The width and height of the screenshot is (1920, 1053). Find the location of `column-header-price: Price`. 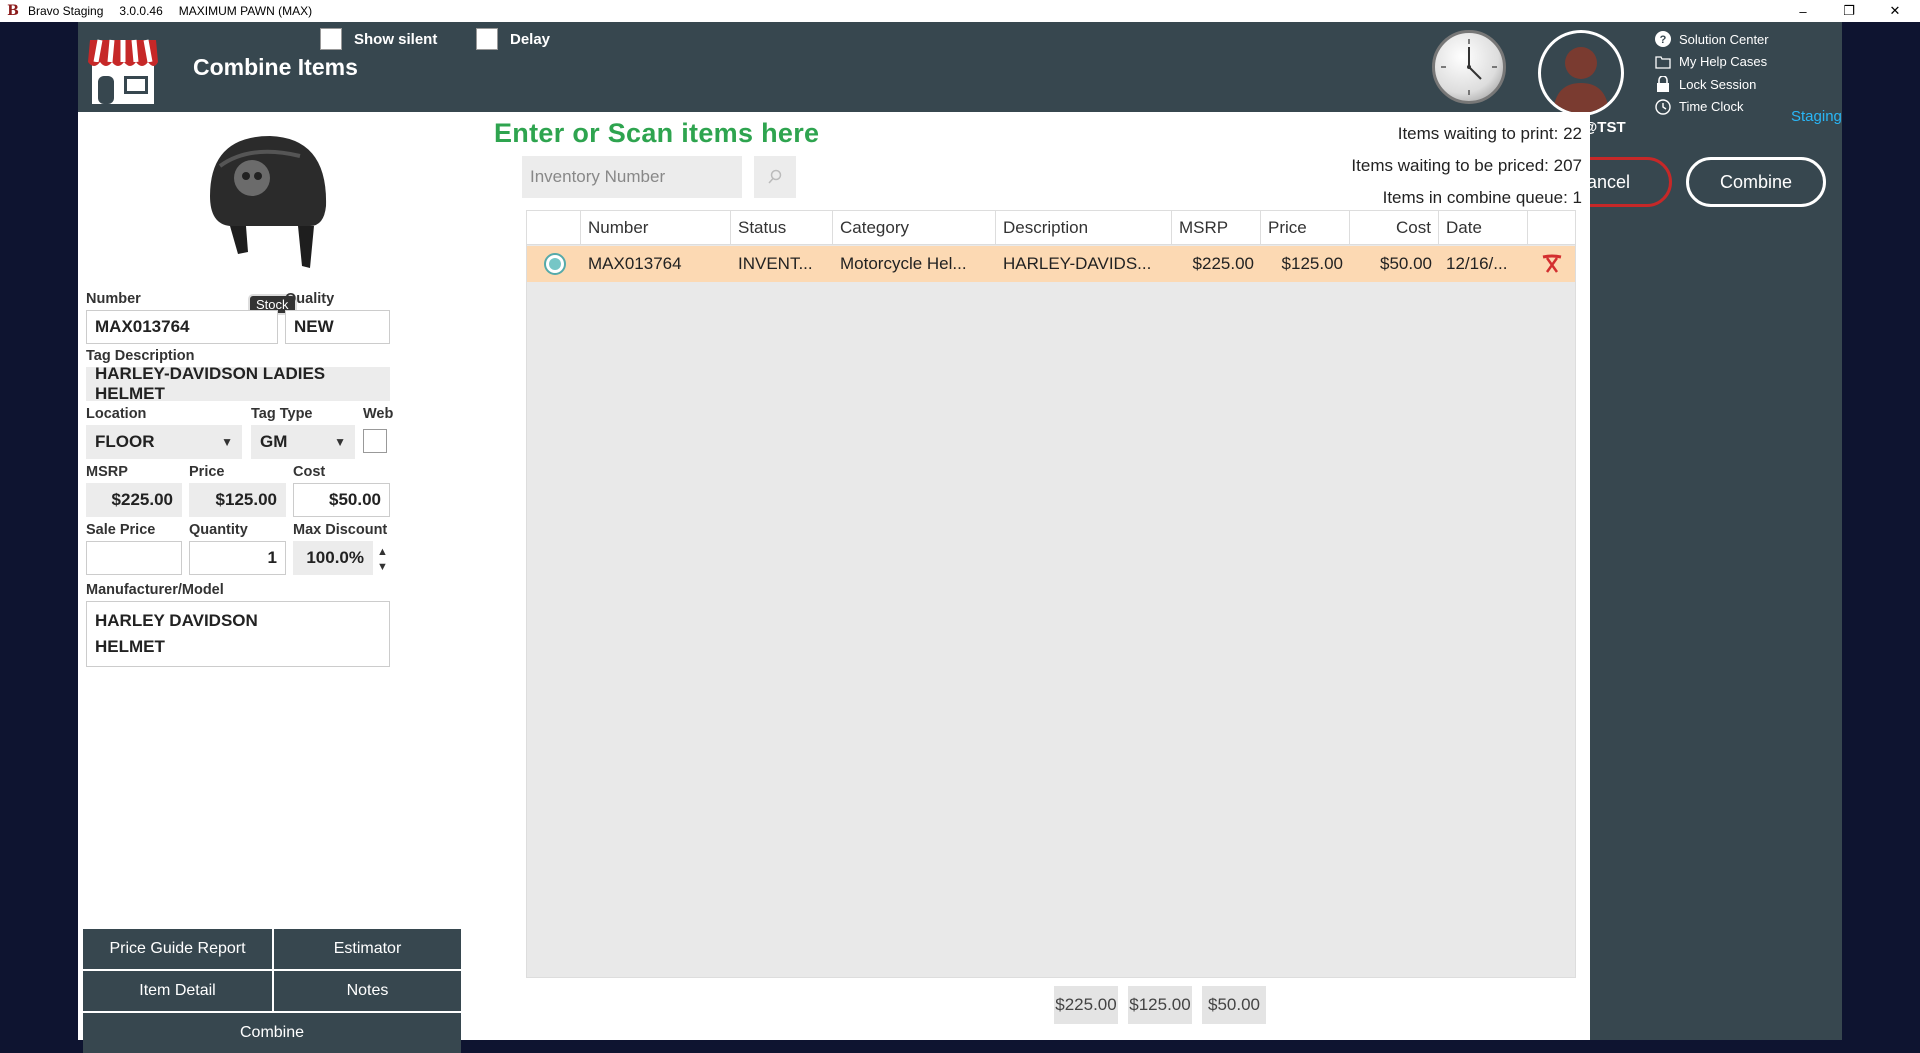

column-header-price: Price is located at coordinates (1305, 228).